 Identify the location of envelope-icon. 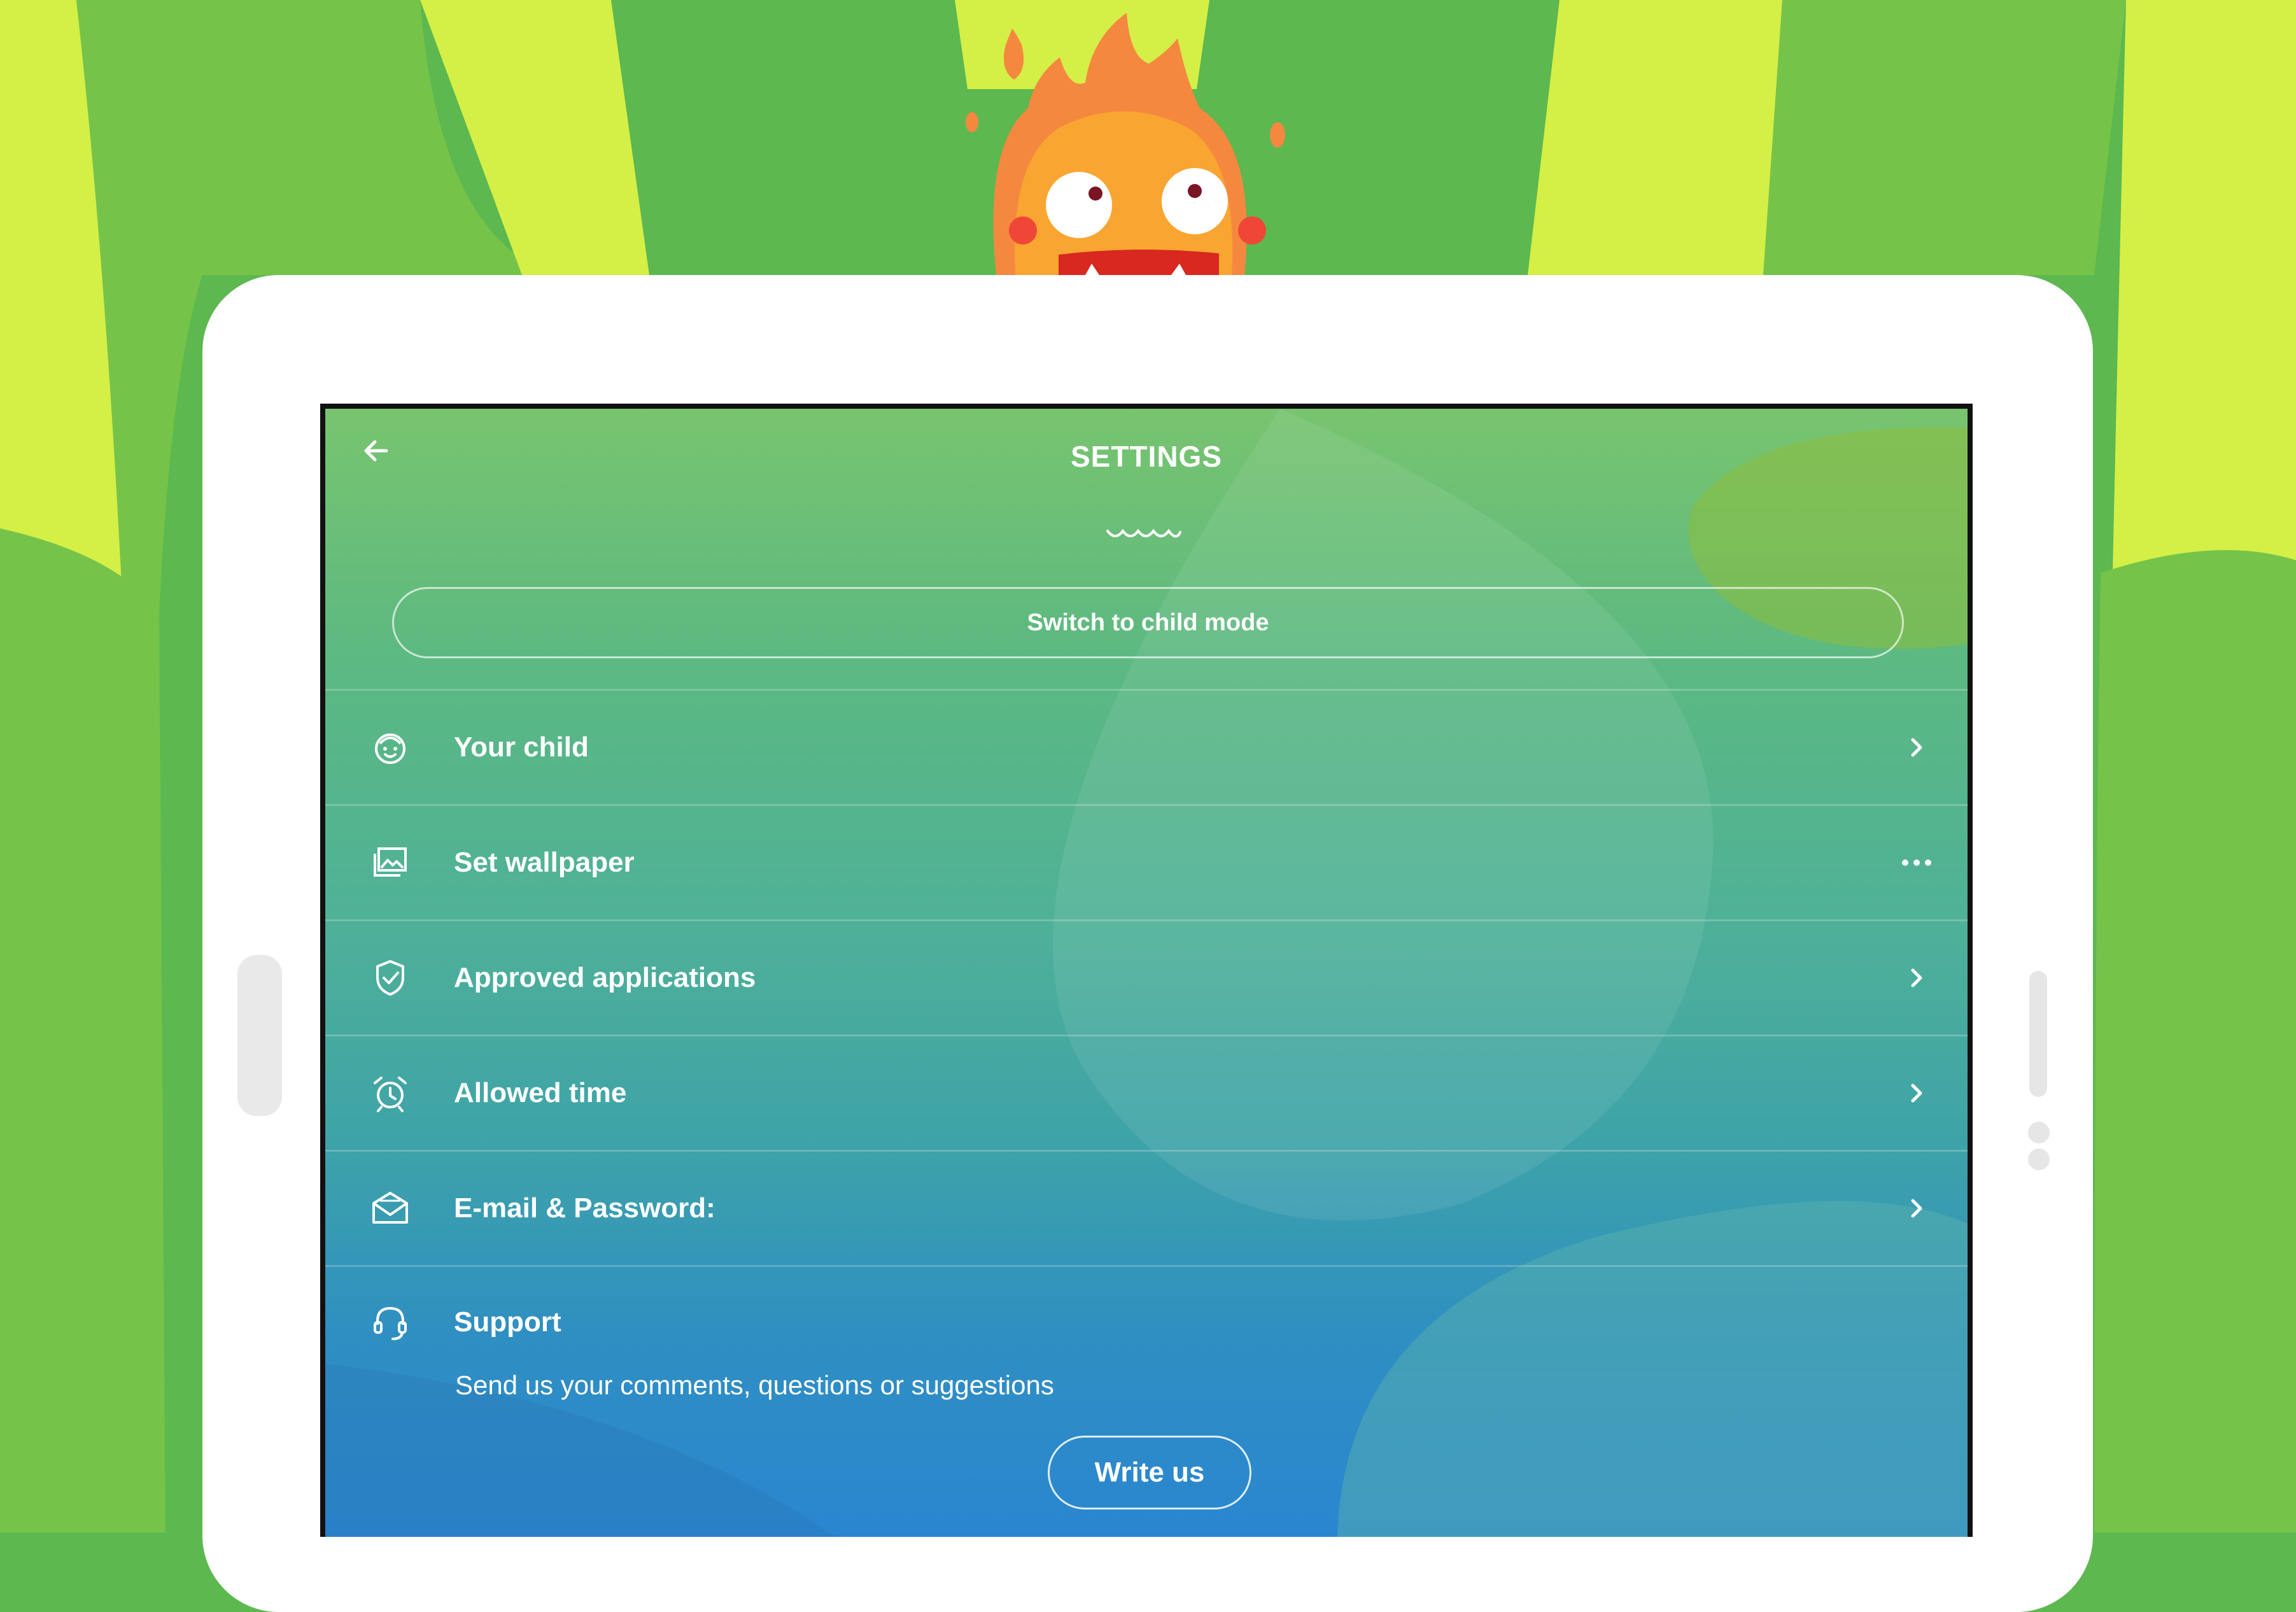
(390, 1208).